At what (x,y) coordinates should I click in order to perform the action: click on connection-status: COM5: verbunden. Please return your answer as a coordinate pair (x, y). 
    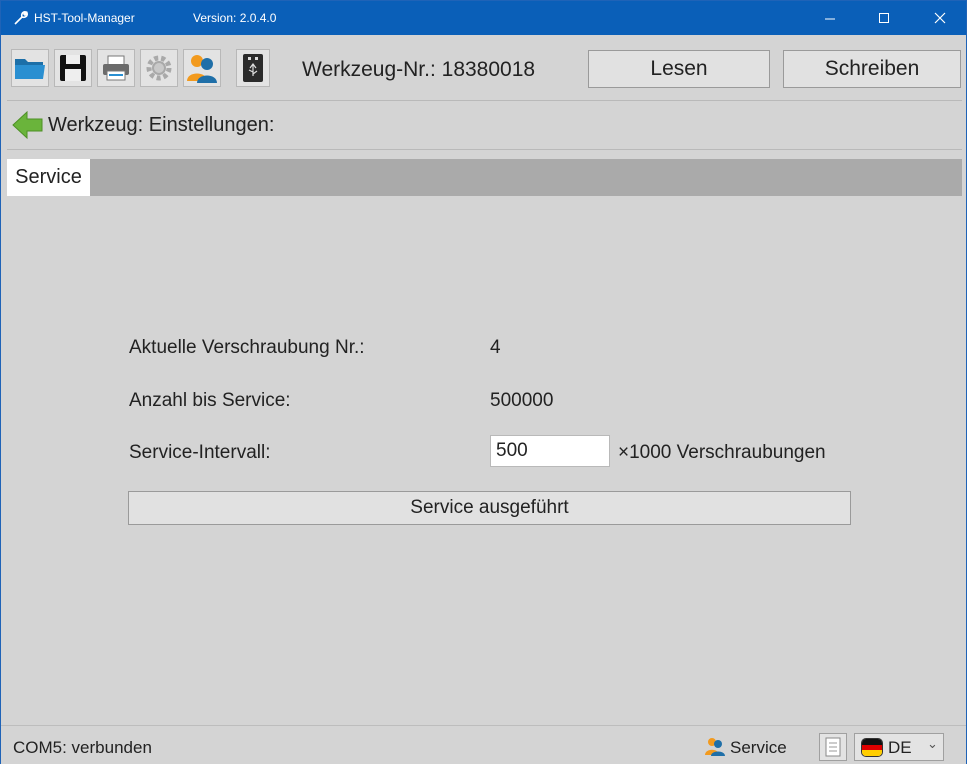
    Looking at the image, I should click on (82, 747).